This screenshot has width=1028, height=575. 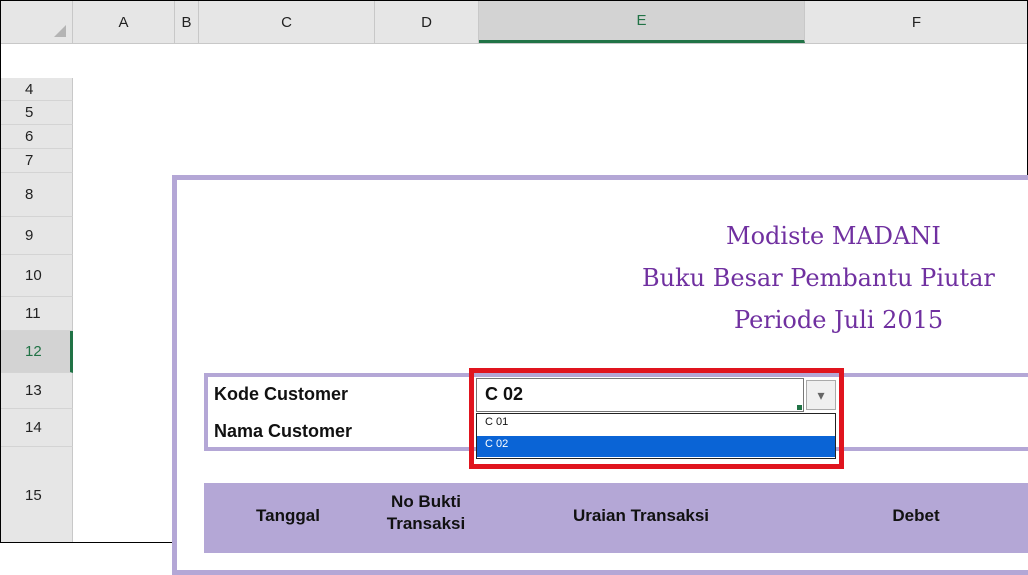 I want to click on col-no-bukti-line2: Transaksi, so click(x=426, y=523).